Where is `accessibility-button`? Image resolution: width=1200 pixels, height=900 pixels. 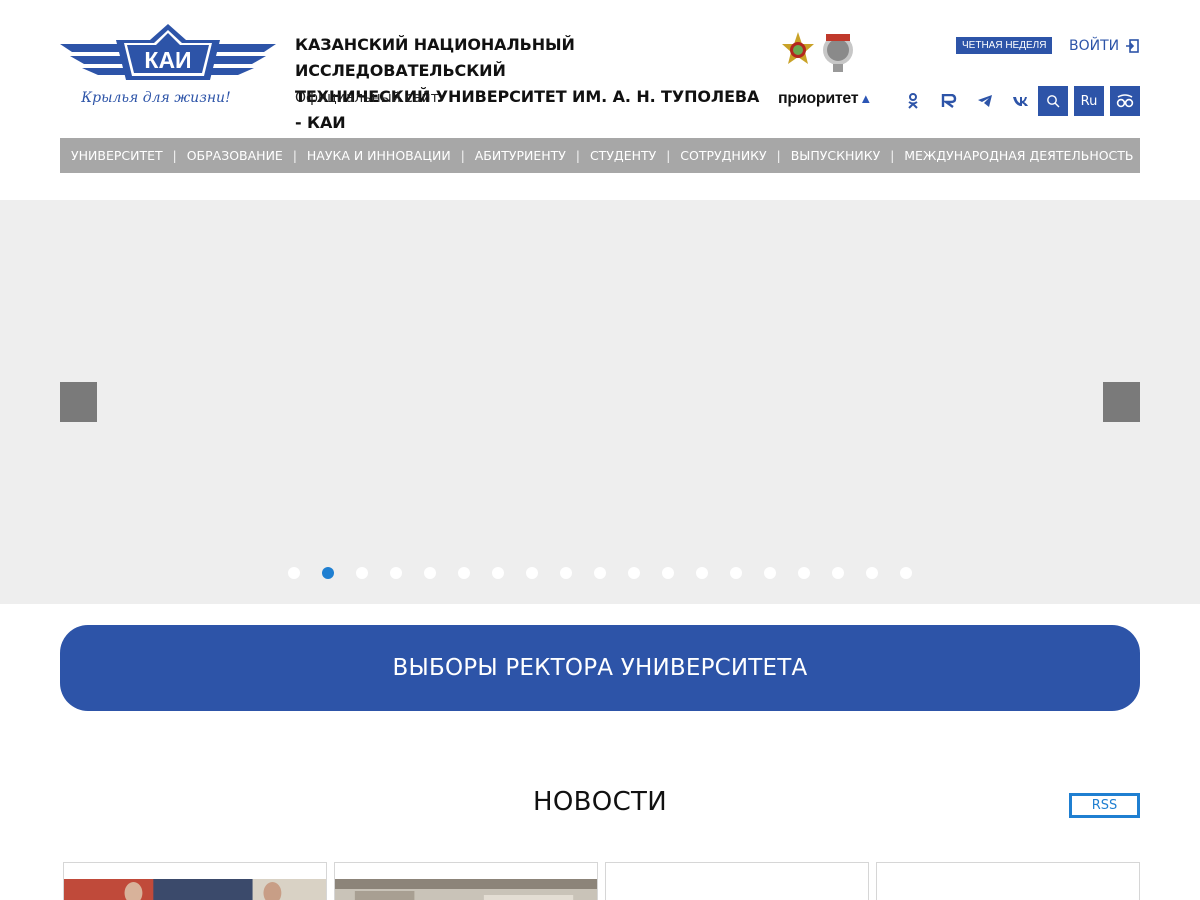
accessibility-button is located at coordinates (1125, 101).